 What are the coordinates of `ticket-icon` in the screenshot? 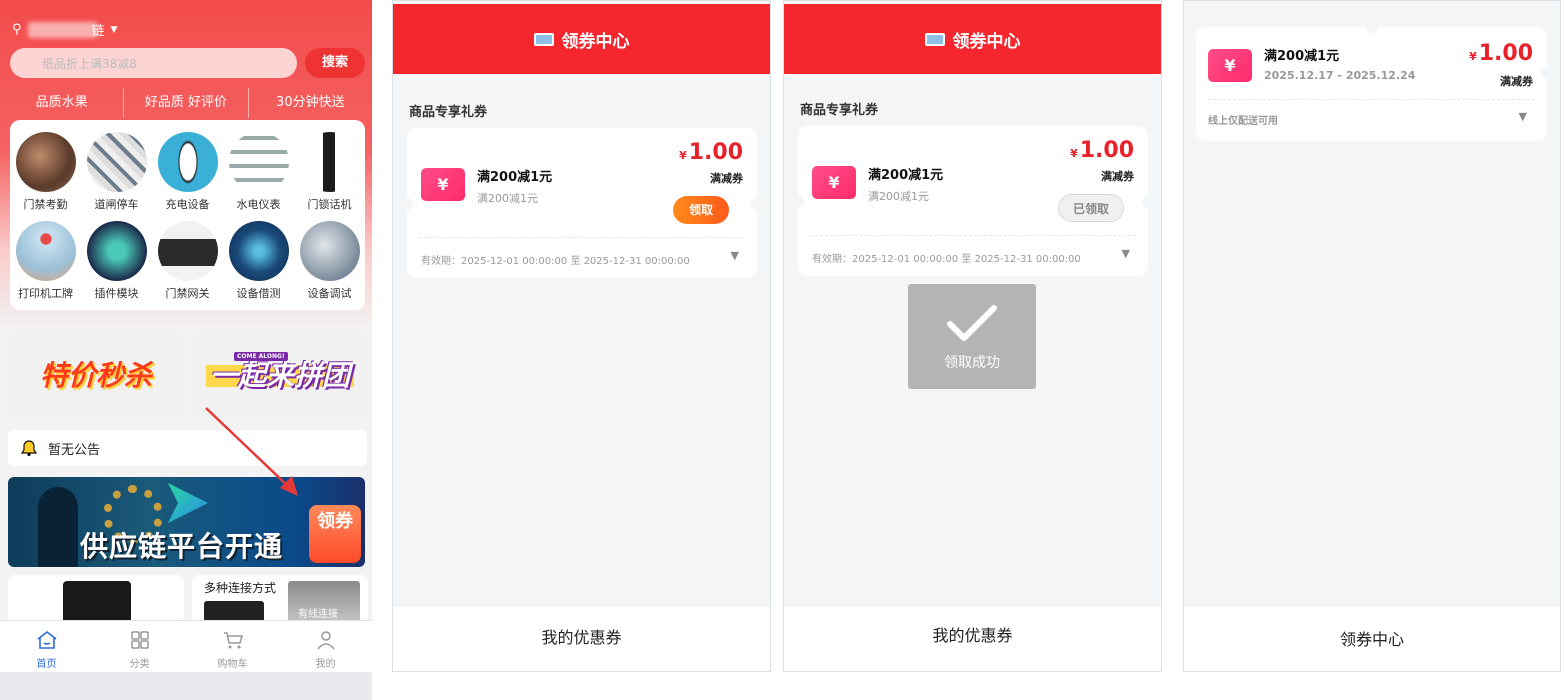 It's located at (934, 39).